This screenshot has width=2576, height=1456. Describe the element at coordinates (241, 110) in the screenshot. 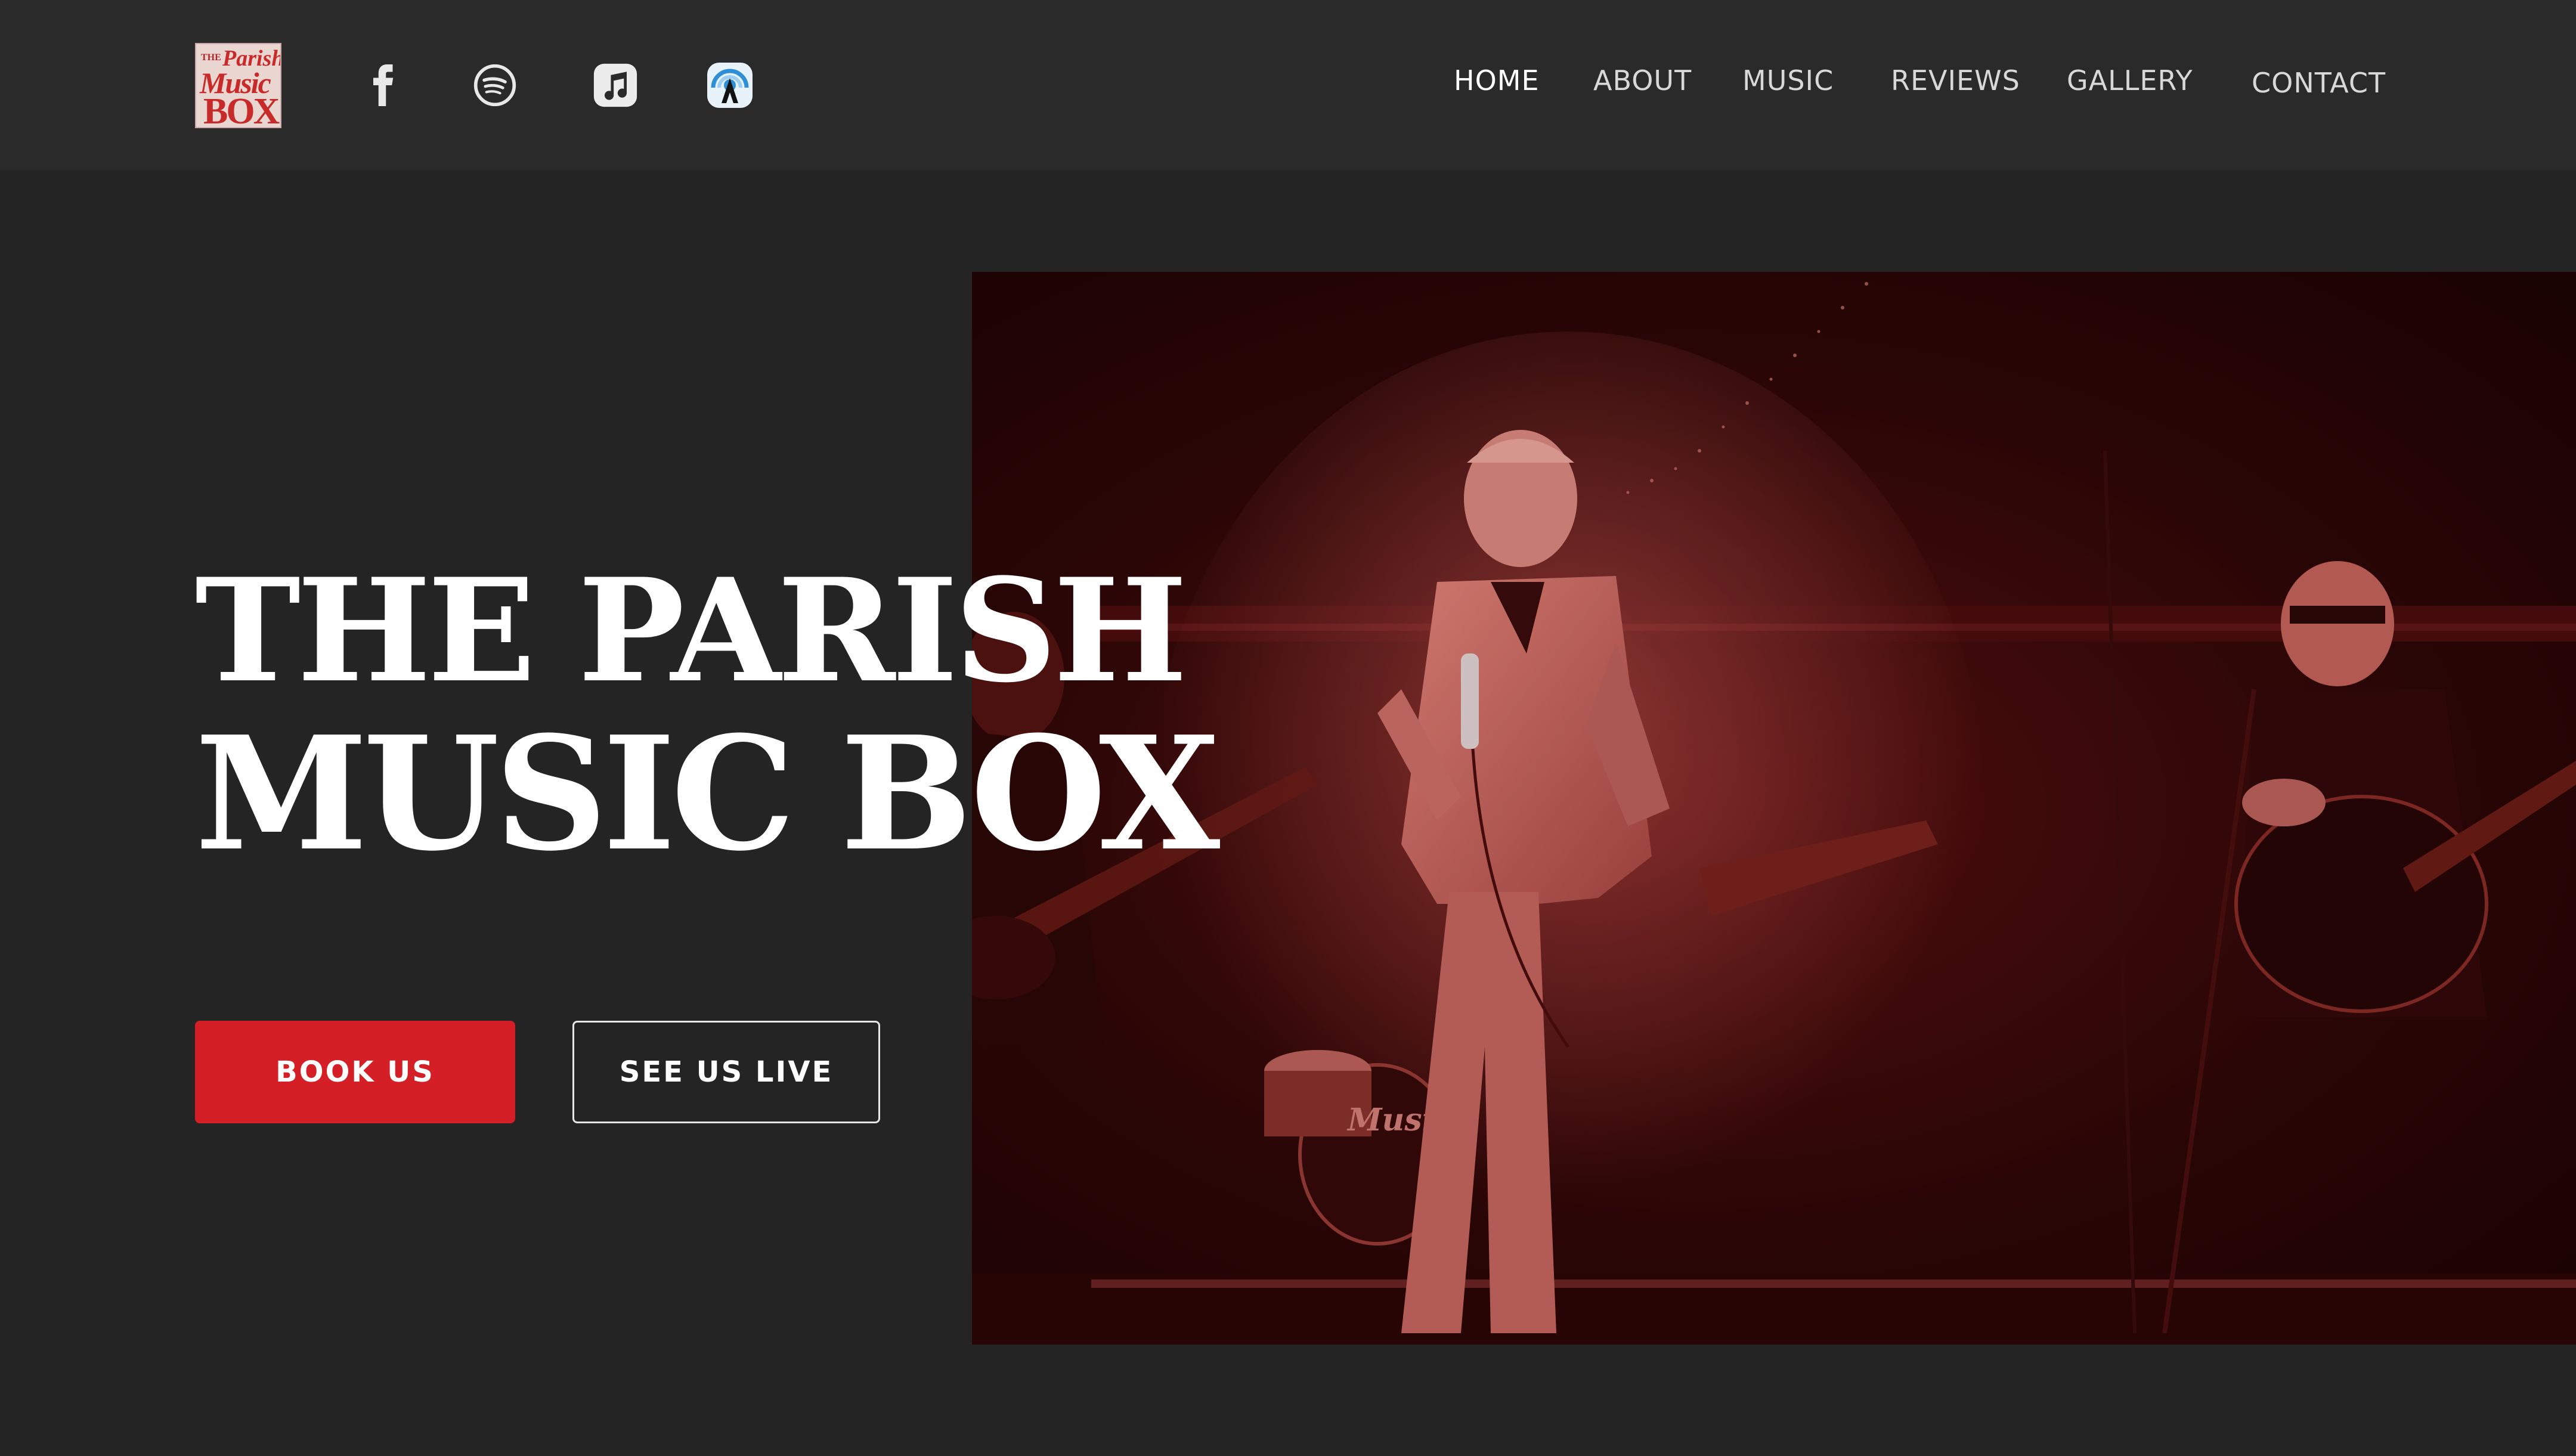

I see `logo-text-box: BOX` at that location.